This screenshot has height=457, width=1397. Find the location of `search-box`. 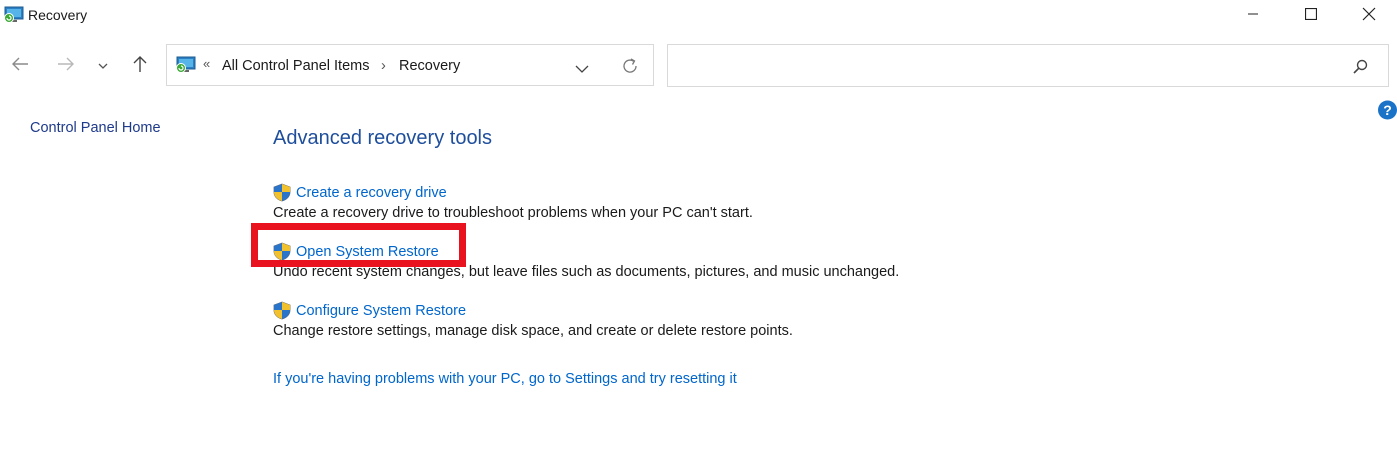

search-box is located at coordinates (1028, 65).